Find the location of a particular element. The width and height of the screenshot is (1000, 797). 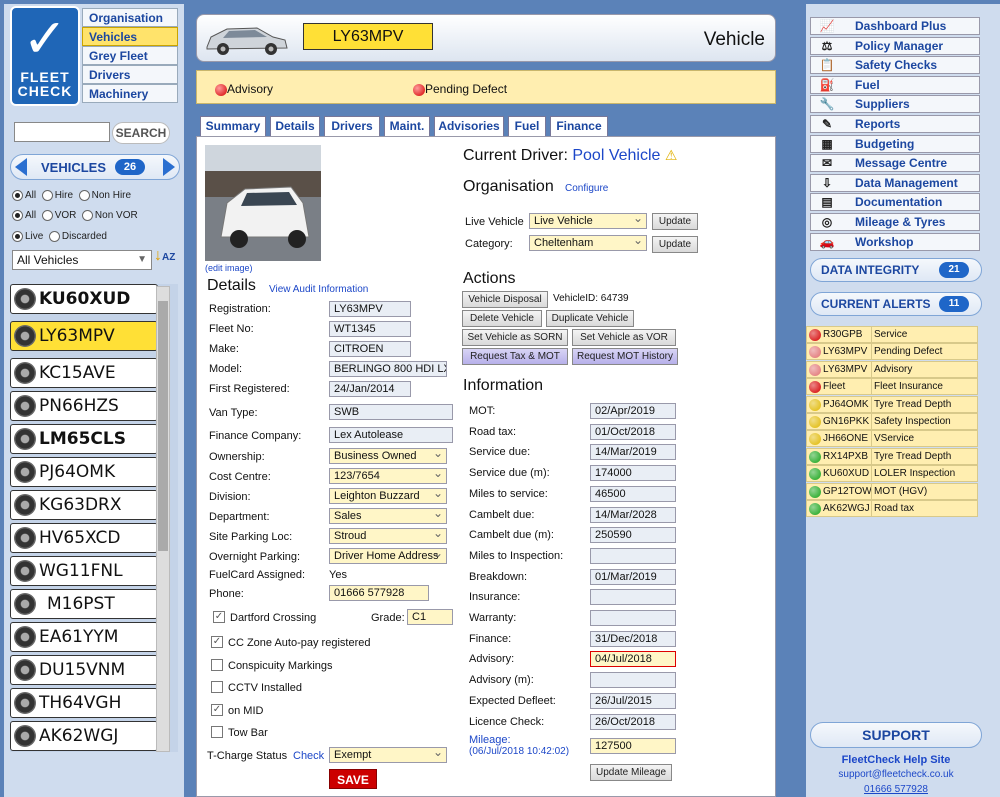

tcharge-check-link: Check is located at coordinates (308, 756).